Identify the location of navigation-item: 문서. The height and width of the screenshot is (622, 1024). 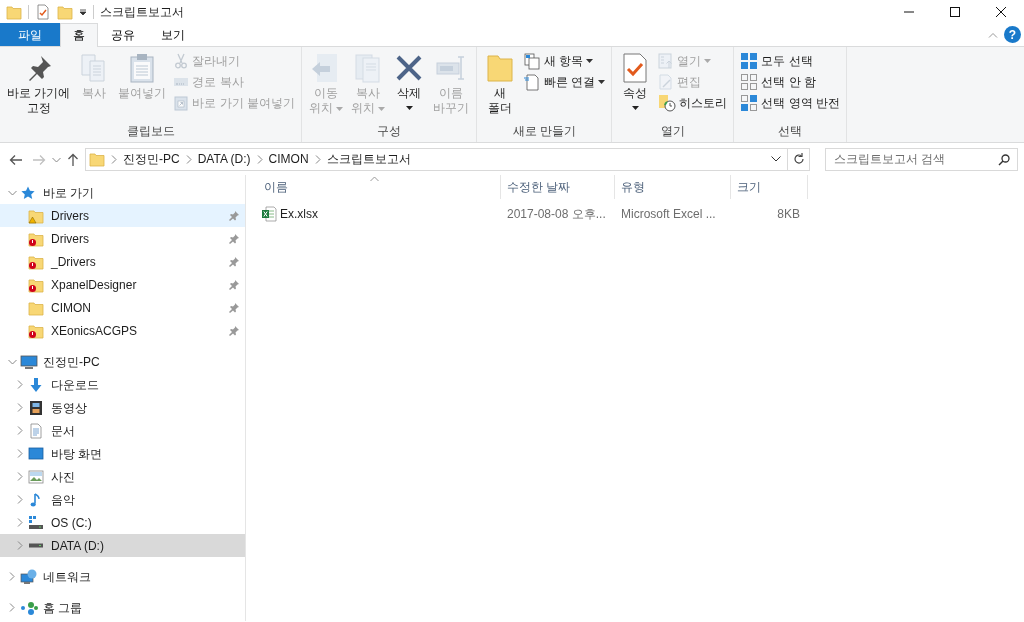
(122, 430).